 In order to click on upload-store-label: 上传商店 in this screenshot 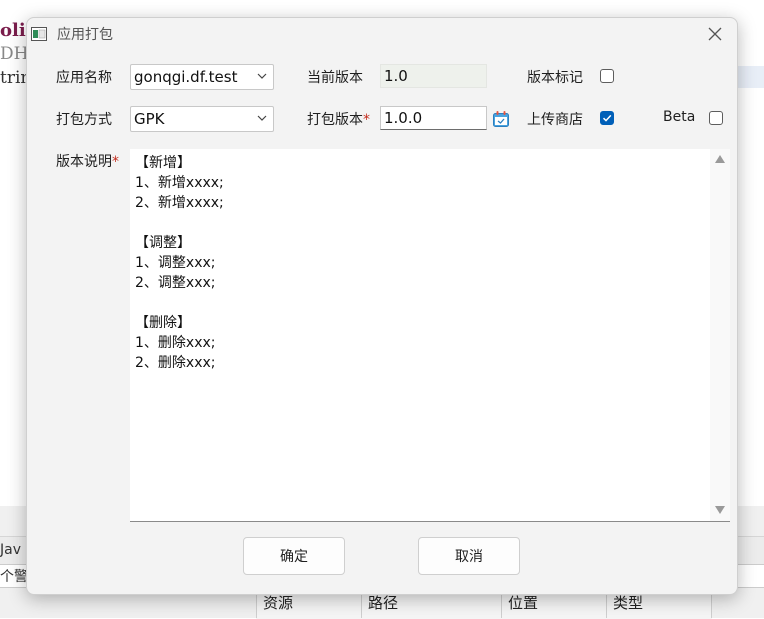, I will do `click(555, 120)`.